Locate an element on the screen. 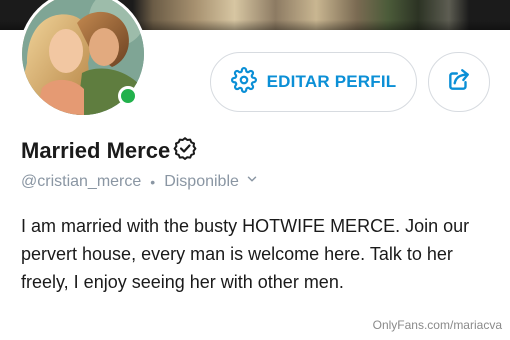 This screenshot has width=510, height=340. availability-status-dropdown: Disponible is located at coordinates (211, 181).